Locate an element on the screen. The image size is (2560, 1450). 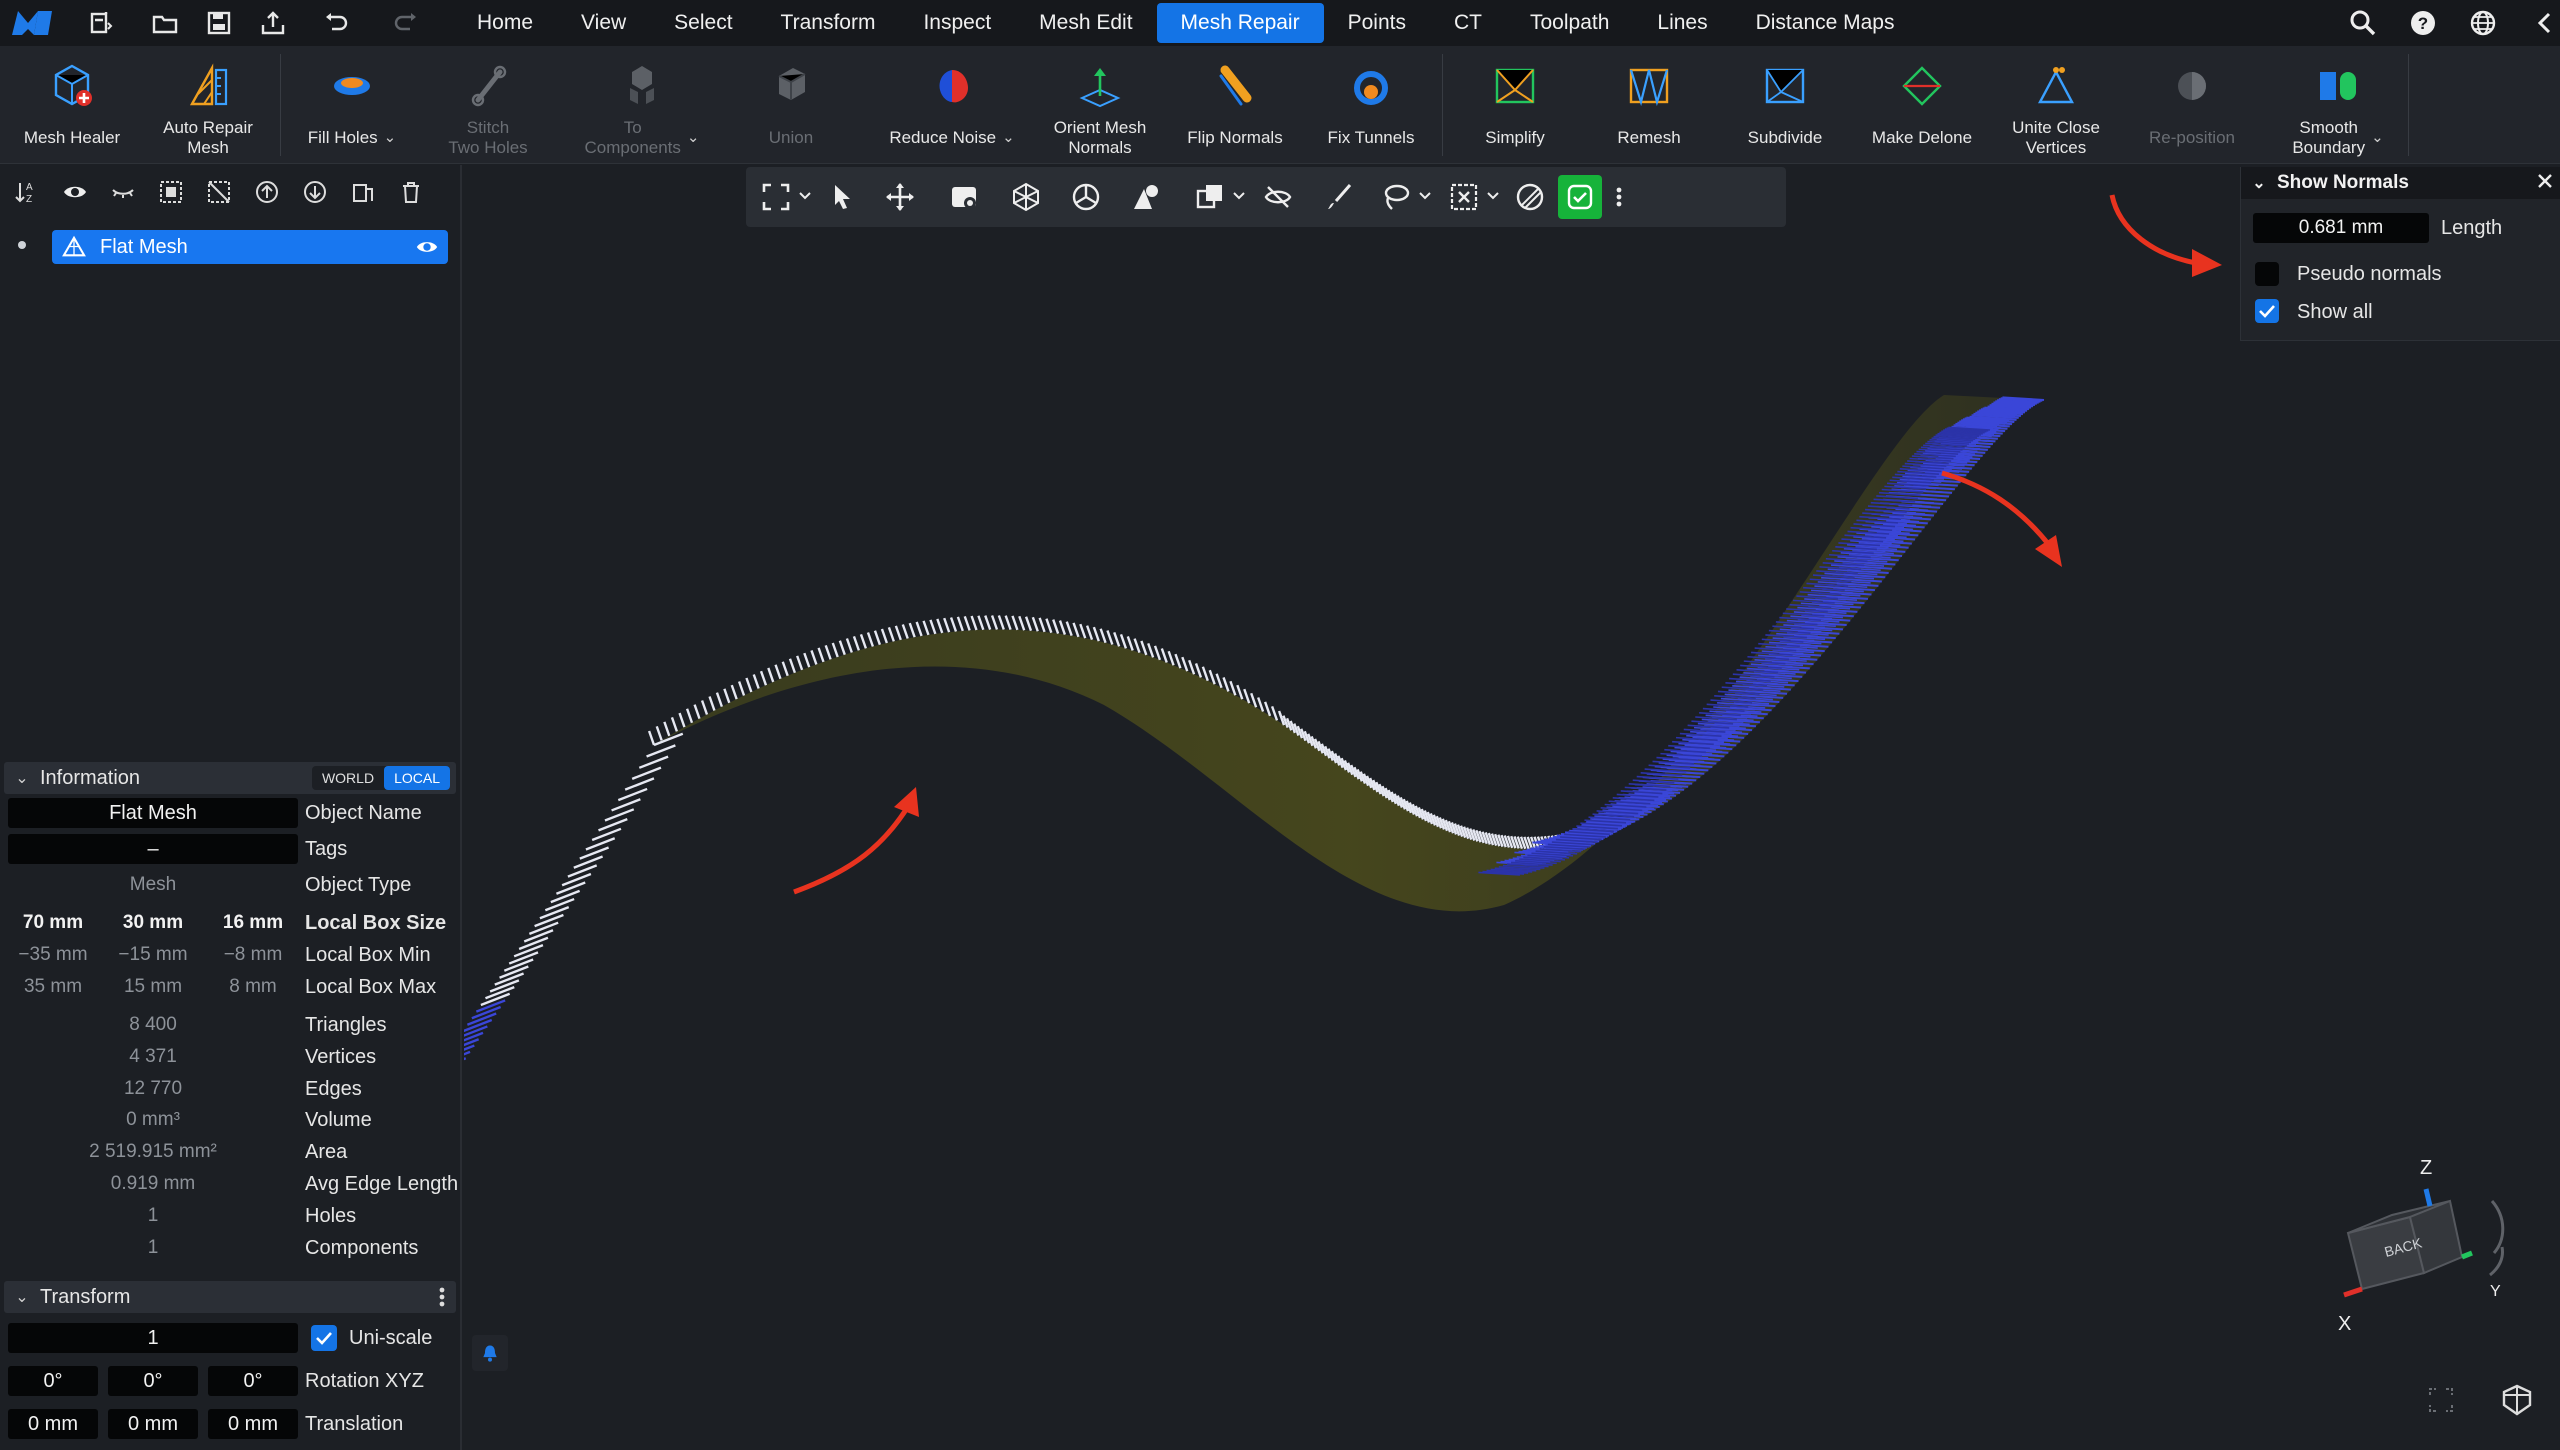
shapes-icon is located at coordinates (1146, 197).